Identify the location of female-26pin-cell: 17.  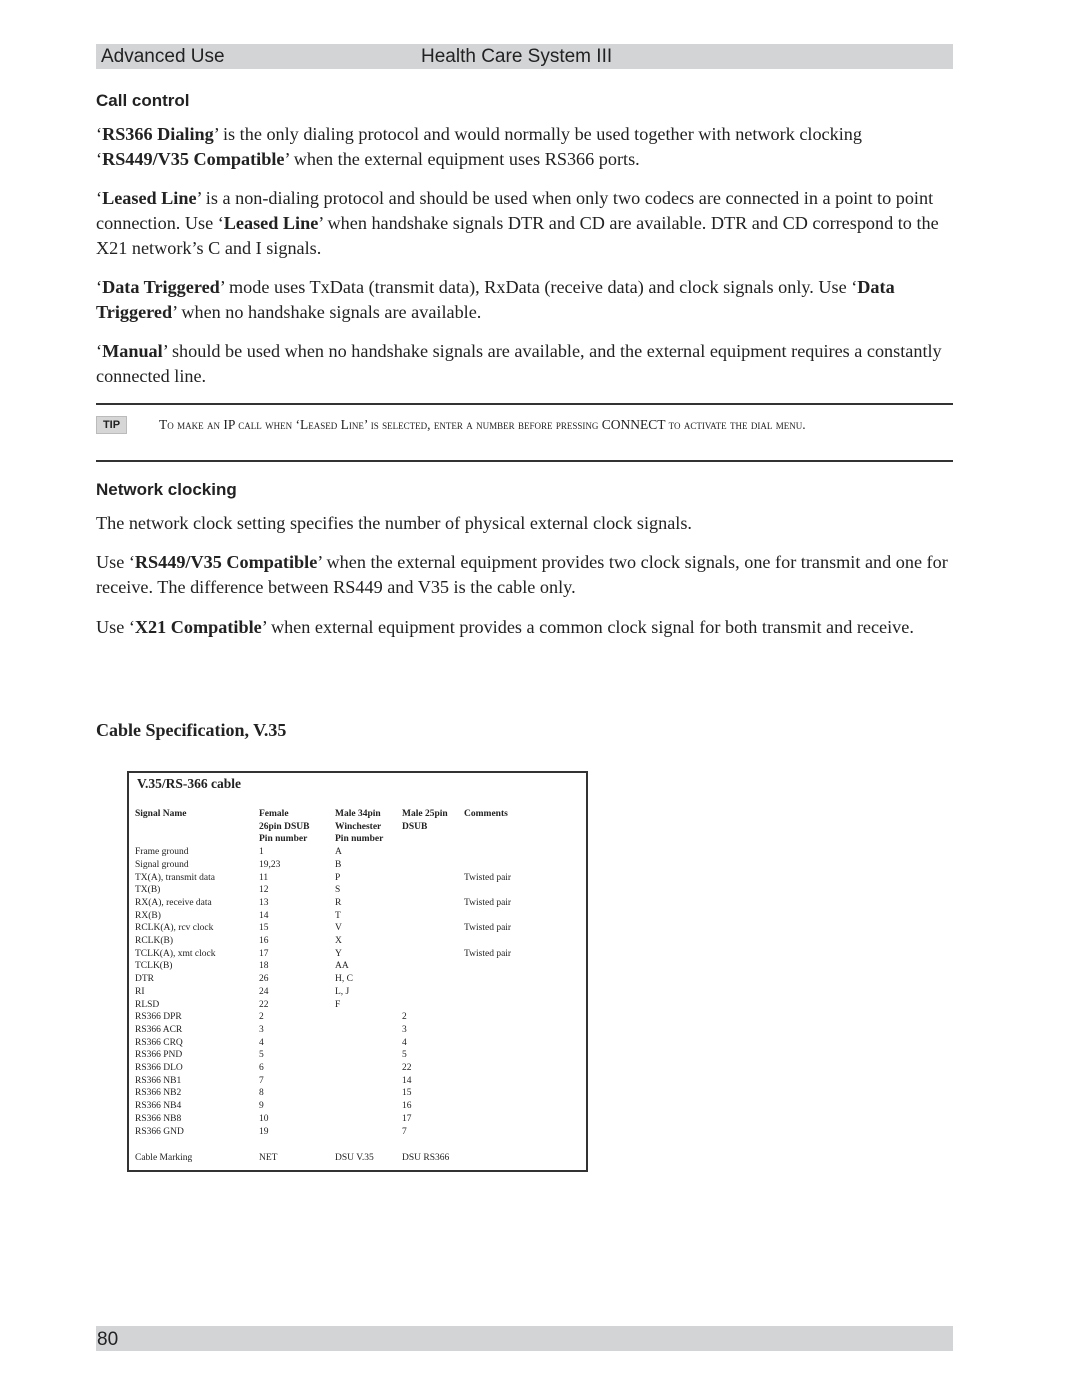
(264, 953).